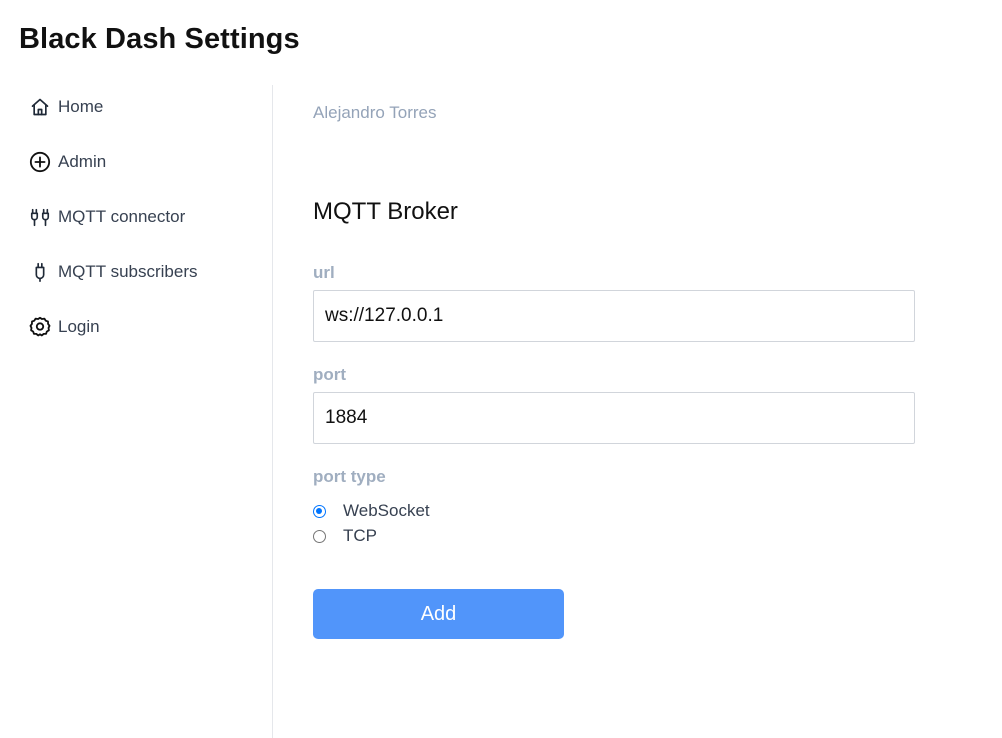  I want to click on user-name: Alejandro Torres, so click(375, 112).